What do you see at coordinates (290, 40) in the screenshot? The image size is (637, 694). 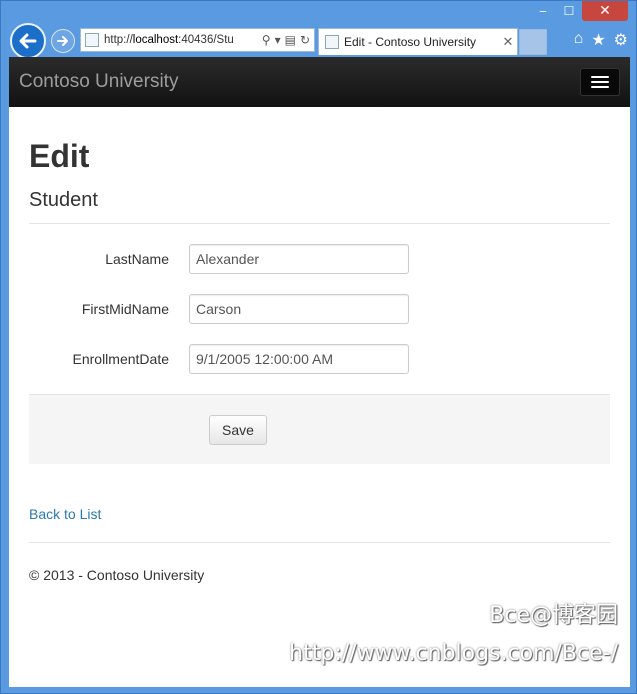 I see `compatibility-icon: ▤` at bounding box center [290, 40].